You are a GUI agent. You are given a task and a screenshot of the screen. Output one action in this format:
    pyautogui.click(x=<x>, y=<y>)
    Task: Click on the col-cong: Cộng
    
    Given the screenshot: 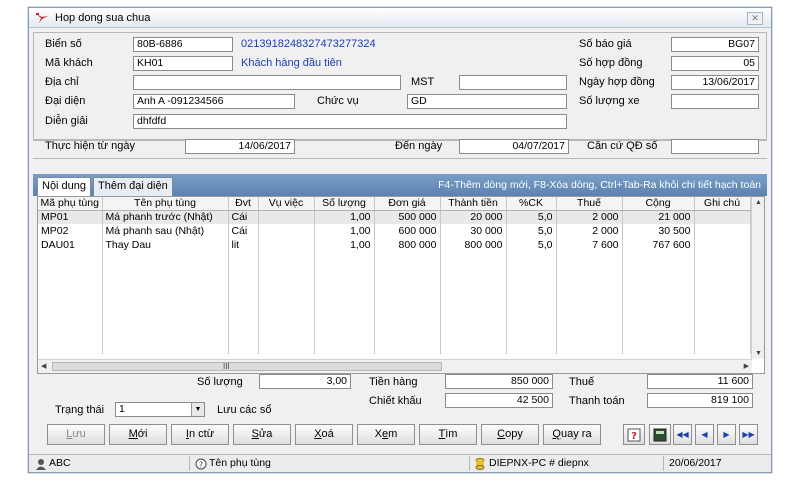 What is the action you would take?
    pyautogui.click(x=658, y=204)
    